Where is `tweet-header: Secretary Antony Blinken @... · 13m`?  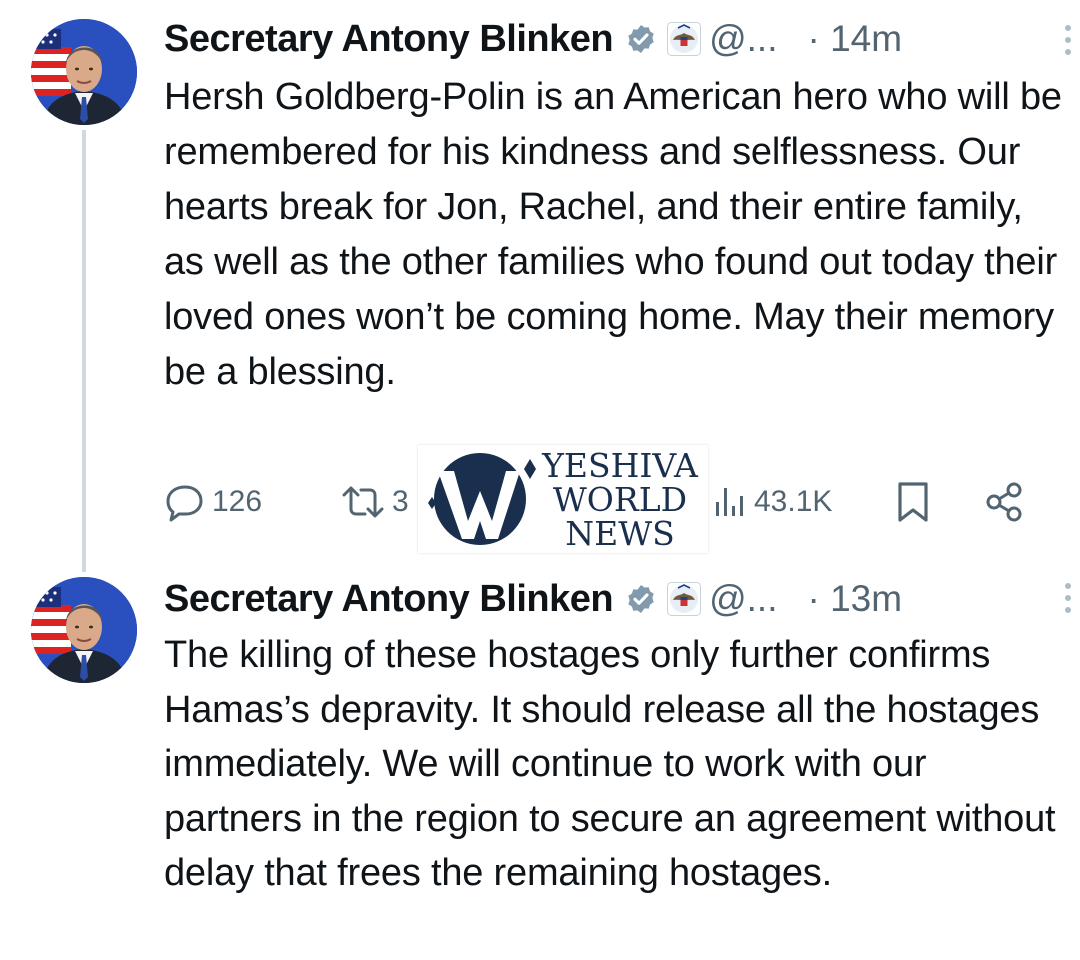 tweet-header: Secretary Antony Blinken @... · 13m is located at coordinates (602, 599).